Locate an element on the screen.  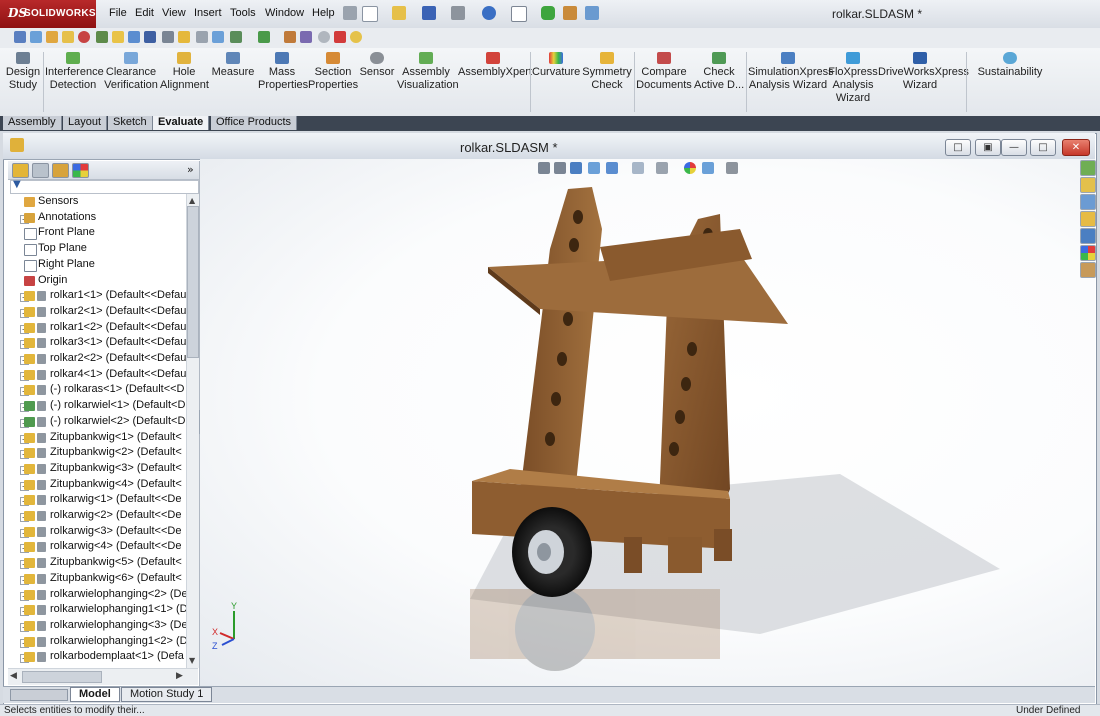
compare-documents-button: Compare Documents is located at coordinates (664, 72).